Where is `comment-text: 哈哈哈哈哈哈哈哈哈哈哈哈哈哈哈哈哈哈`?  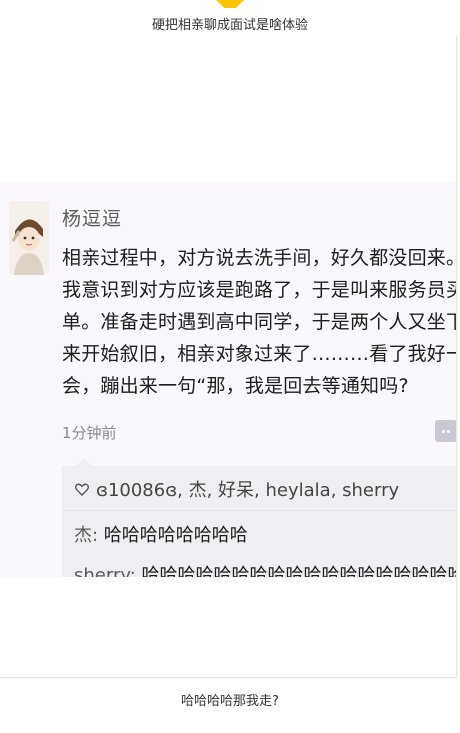 comment-text: 哈哈哈哈哈哈哈哈哈哈哈哈哈哈哈哈哈哈 is located at coordinates (298, 571).